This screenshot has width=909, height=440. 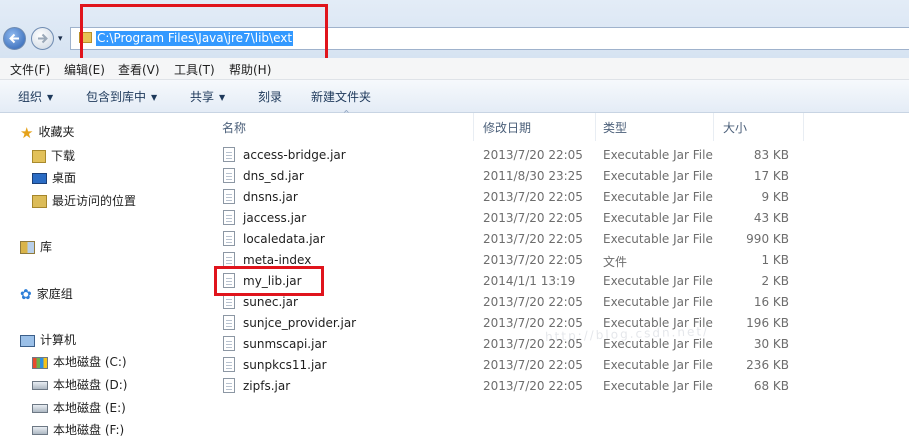 I want to click on back-button, so click(x=14, y=38).